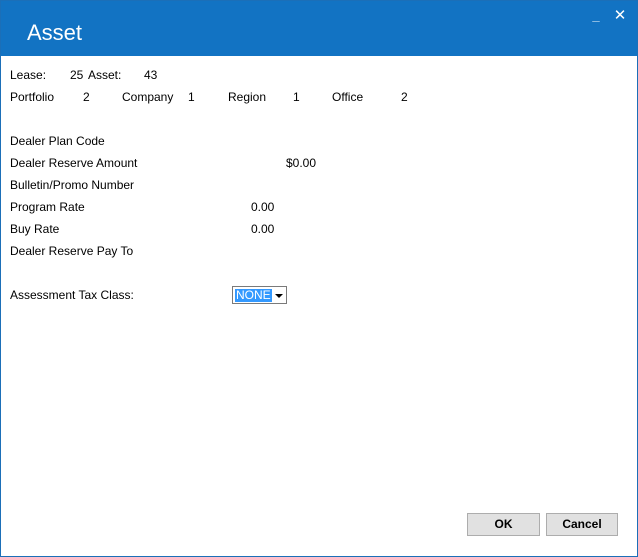  What do you see at coordinates (55, 32) in the screenshot?
I see `window-title: Asset` at bounding box center [55, 32].